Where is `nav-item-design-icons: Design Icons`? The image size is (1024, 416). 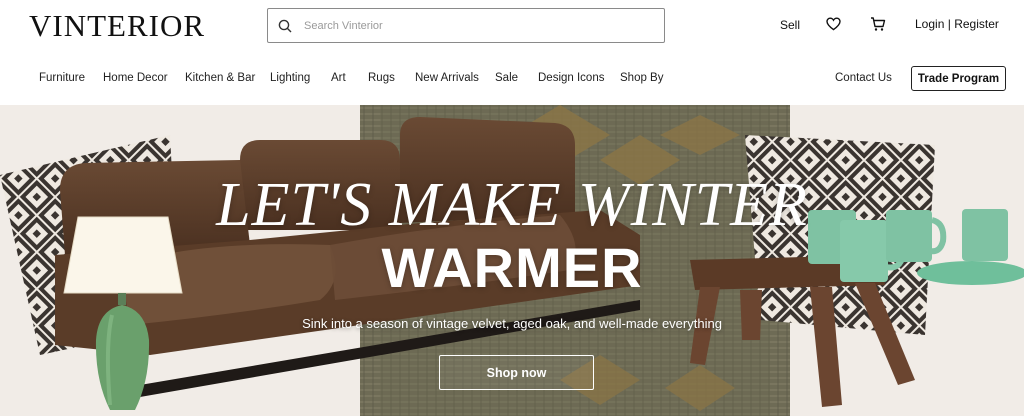 nav-item-design-icons: Design Icons is located at coordinates (571, 78).